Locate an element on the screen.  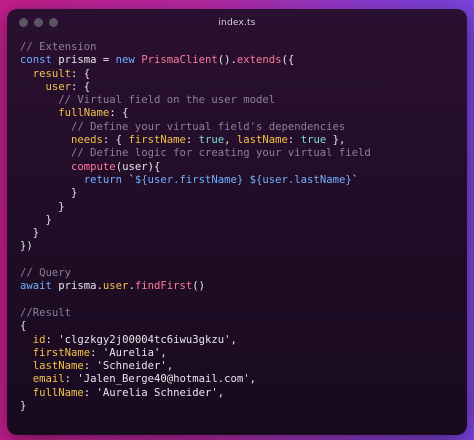
code-line: // Extension is located at coordinates (58, 47).